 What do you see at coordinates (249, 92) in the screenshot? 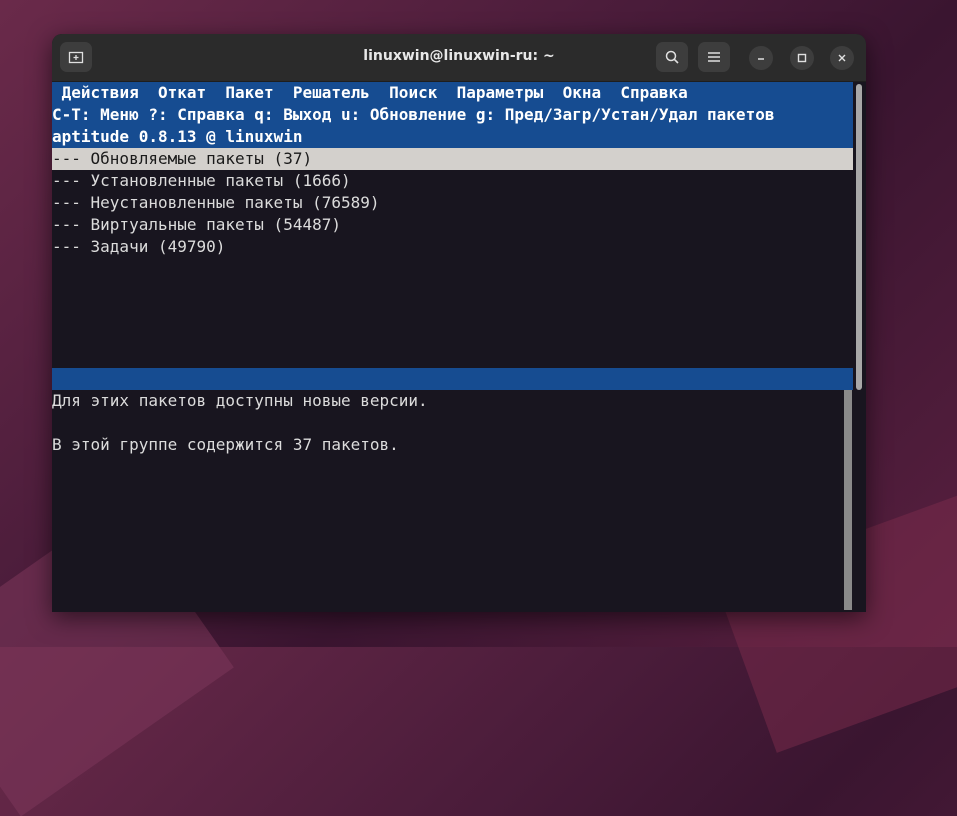
I see `menu-item-package: Пакет` at bounding box center [249, 92].